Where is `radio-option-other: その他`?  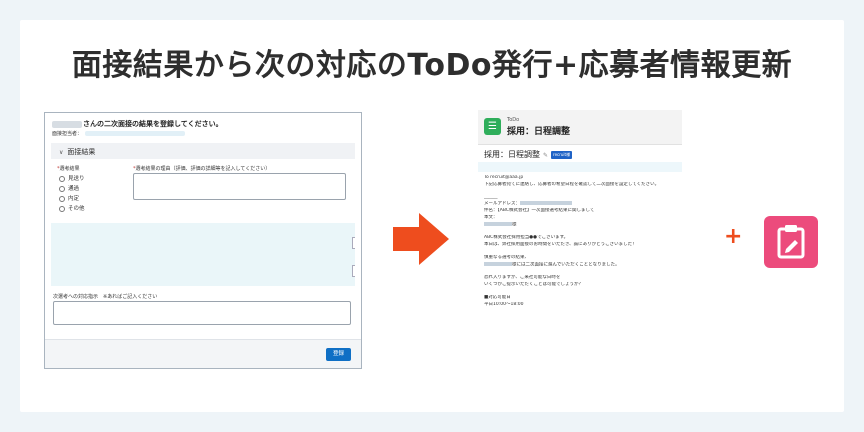 radio-option-other: その他 is located at coordinates (72, 208).